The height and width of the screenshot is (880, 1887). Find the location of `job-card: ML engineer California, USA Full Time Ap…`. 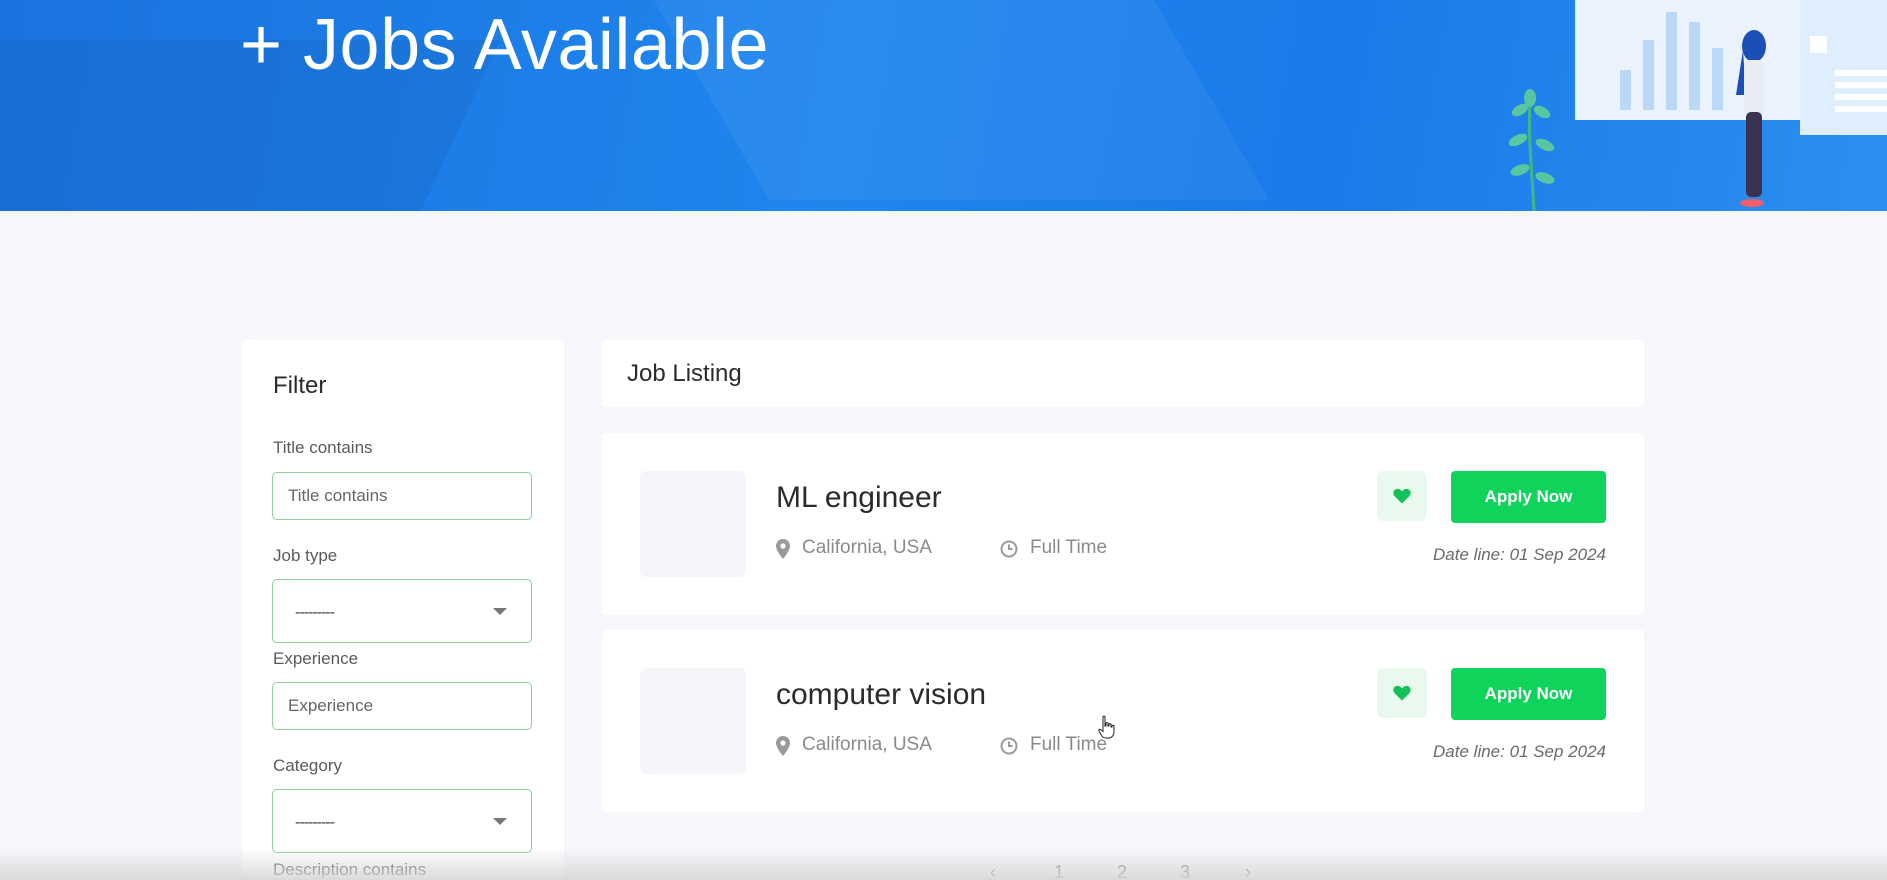

job-card: ML engineer California, USA Full Time Ap… is located at coordinates (1123, 524).